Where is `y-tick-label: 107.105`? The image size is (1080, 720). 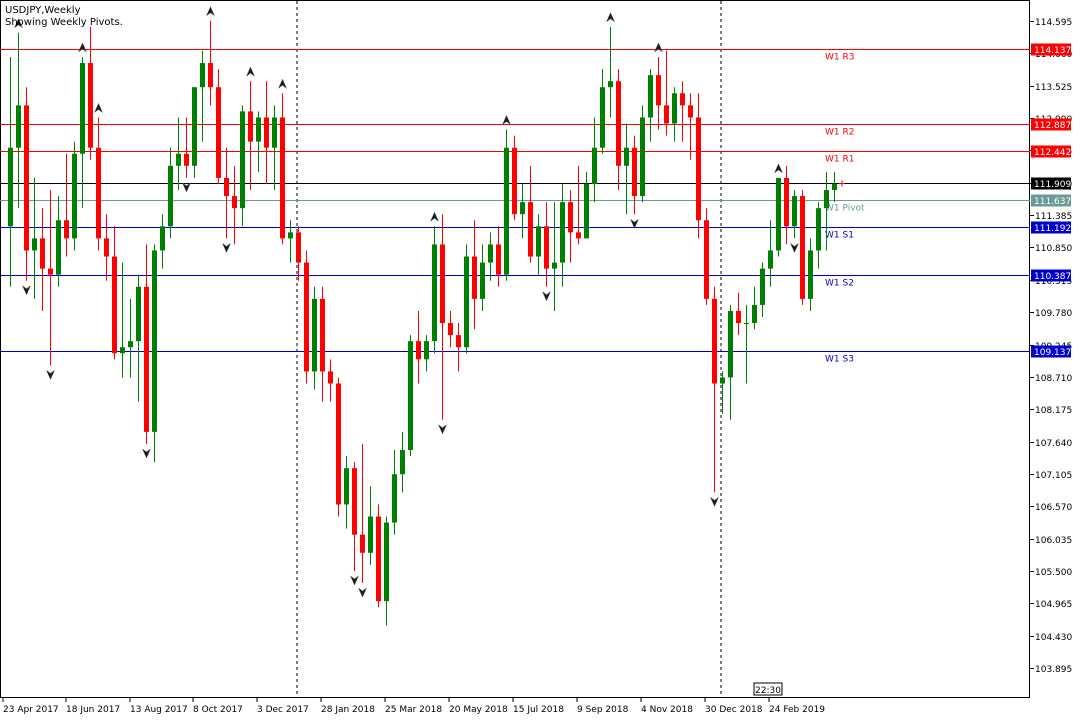
y-tick-label: 107.105 is located at coordinates (1053, 476).